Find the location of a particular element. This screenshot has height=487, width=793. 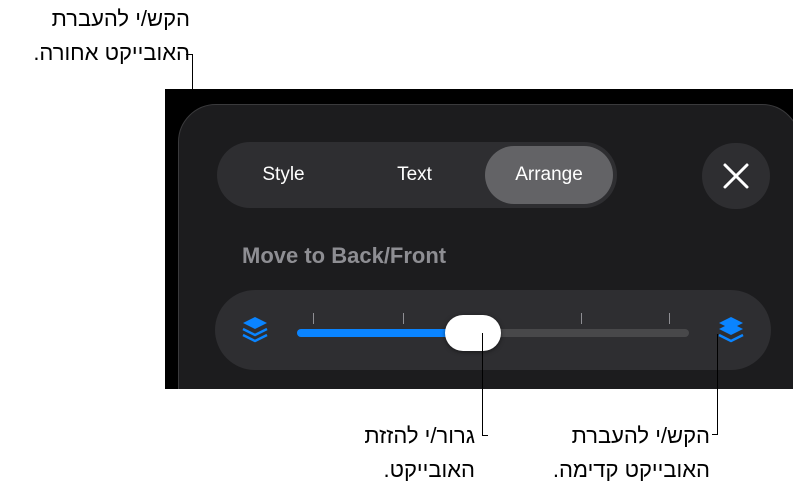

arrange-slider-row is located at coordinates (493, 330).